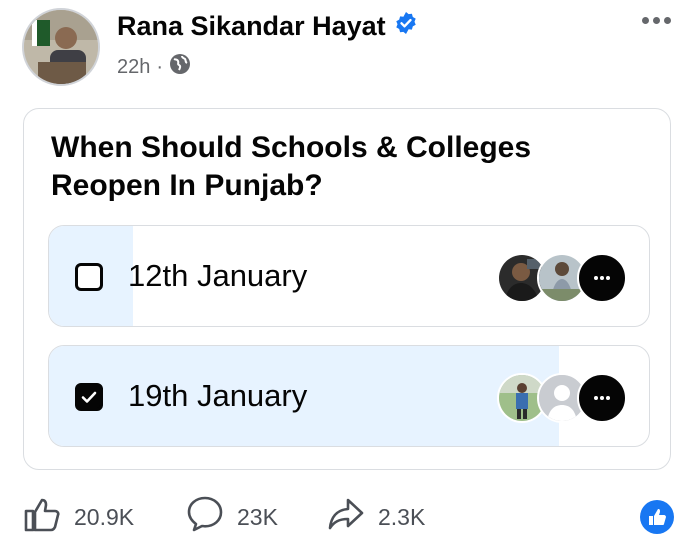 This screenshot has width=696, height=545. I want to click on unchecked-checkbox-icon, so click(89, 277).